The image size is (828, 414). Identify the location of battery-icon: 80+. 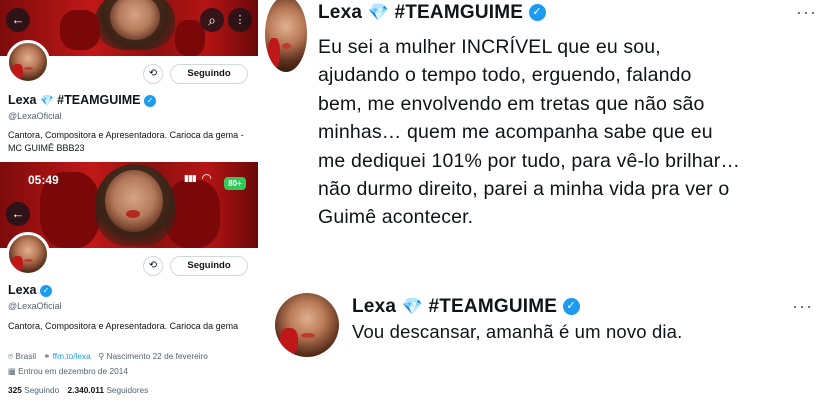
(235, 183).